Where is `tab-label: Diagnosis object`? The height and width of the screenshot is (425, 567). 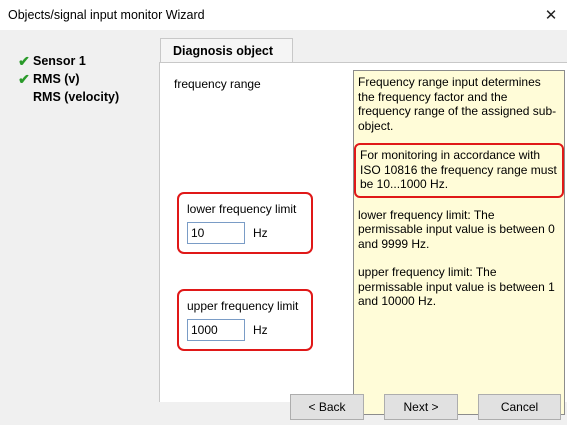 tab-label: Diagnosis object is located at coordinates (223, 50).